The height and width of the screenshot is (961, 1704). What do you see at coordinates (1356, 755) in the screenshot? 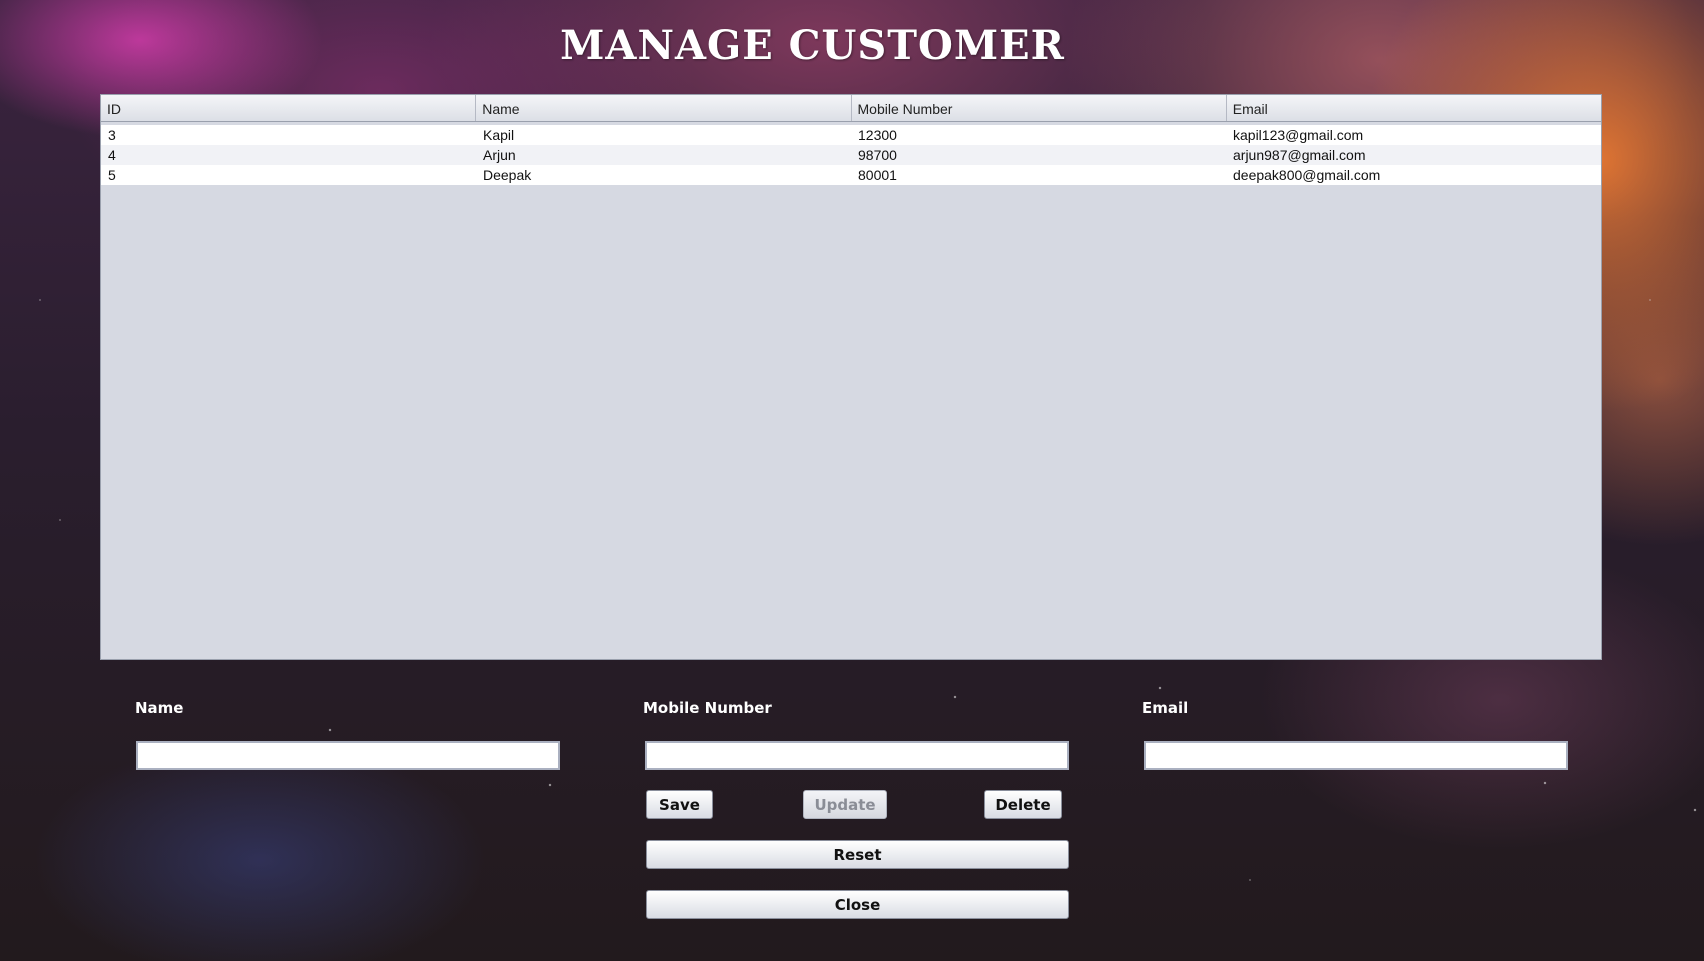
I see `email-input` at bounding box center [1356, 755].